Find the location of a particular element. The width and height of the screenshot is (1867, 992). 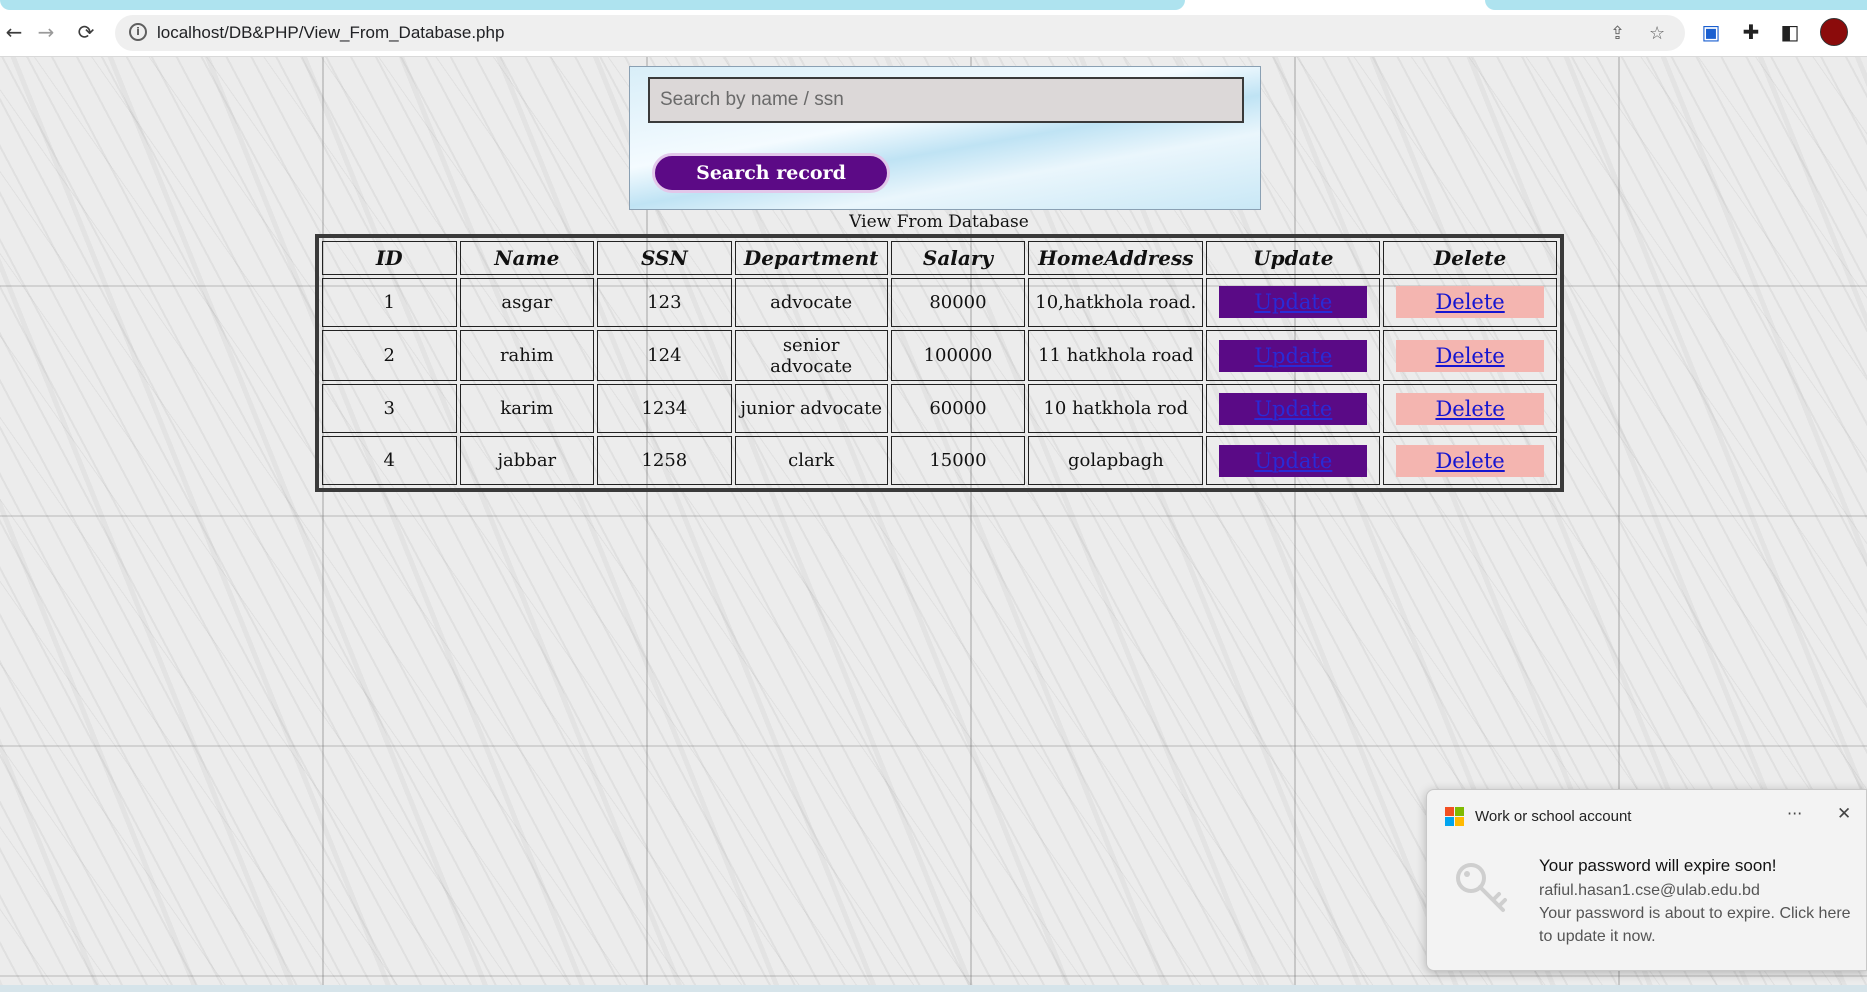

cell-salary: 80000 is located at coordinates (958, 302).